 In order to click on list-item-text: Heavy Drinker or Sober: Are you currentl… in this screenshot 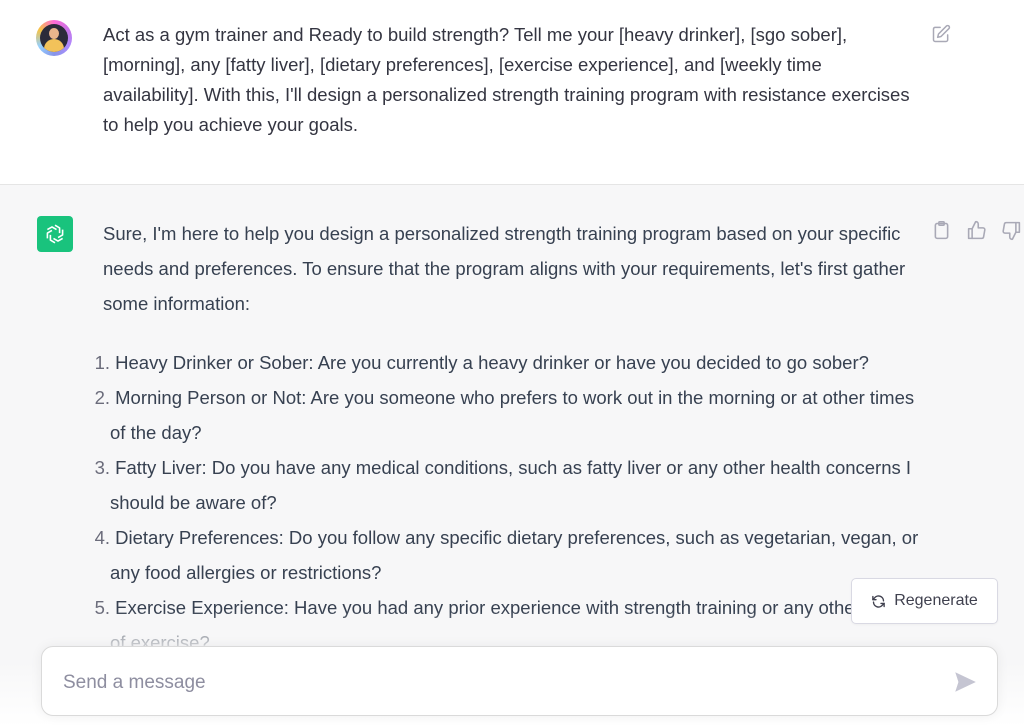, I will do `click(492, 362)`.